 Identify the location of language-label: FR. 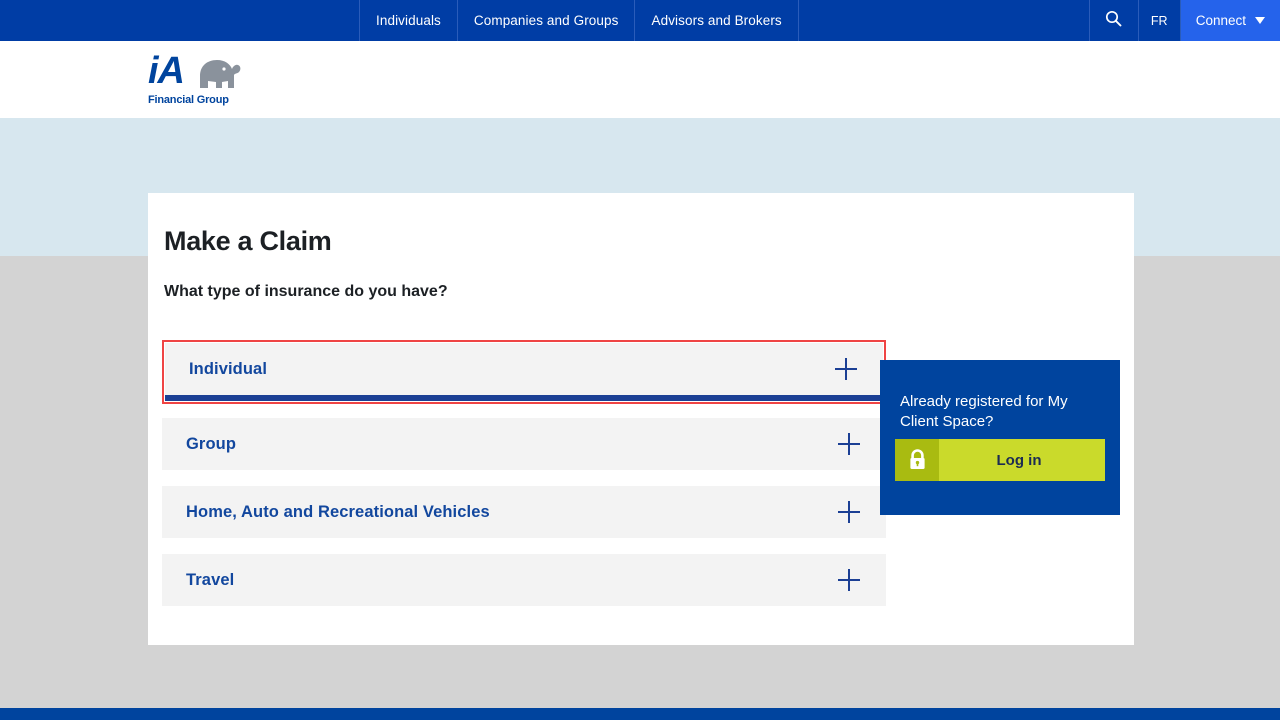
(1159, 20).